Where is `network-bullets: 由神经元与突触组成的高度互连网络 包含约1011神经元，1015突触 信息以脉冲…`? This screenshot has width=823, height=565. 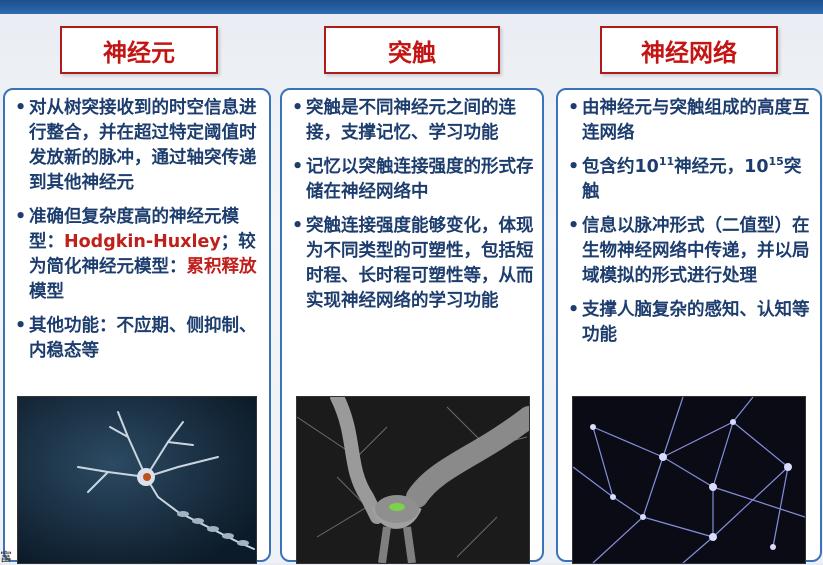
network-bullets: 由神经元与突触组成的高度互连网络 包含约1011神经元，1015突触 信息以脉冲… is located at coordinates (691, 226).